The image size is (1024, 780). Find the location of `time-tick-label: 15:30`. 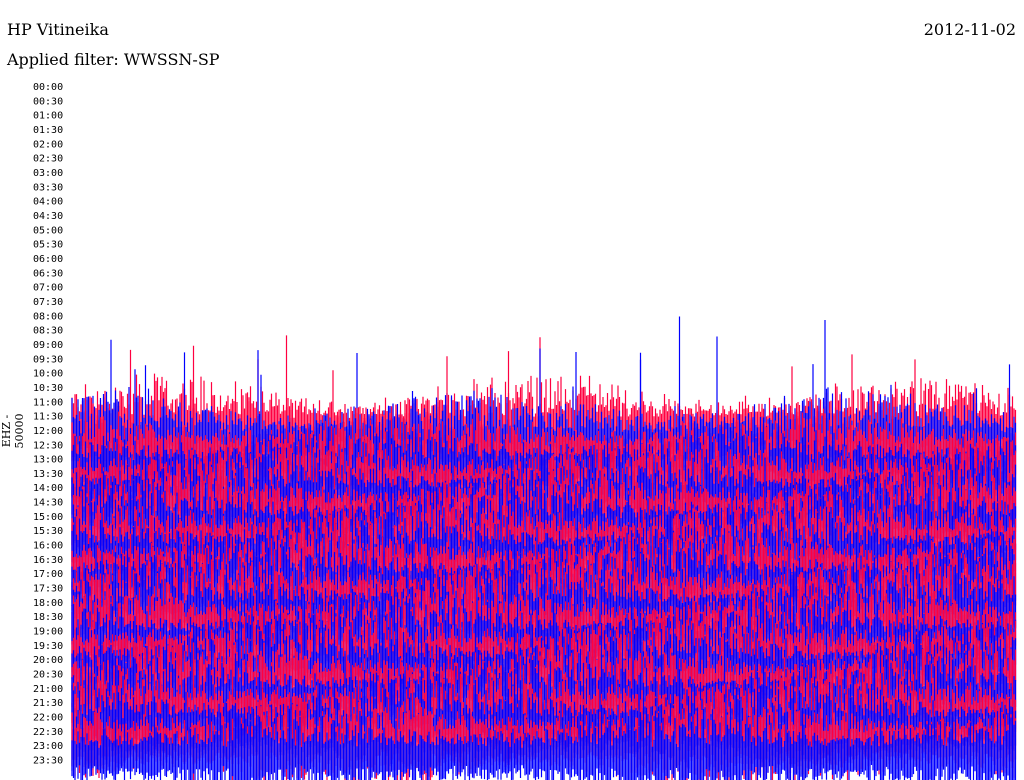

time-tick-label: 15:30 is located at coordinates (48, 531).